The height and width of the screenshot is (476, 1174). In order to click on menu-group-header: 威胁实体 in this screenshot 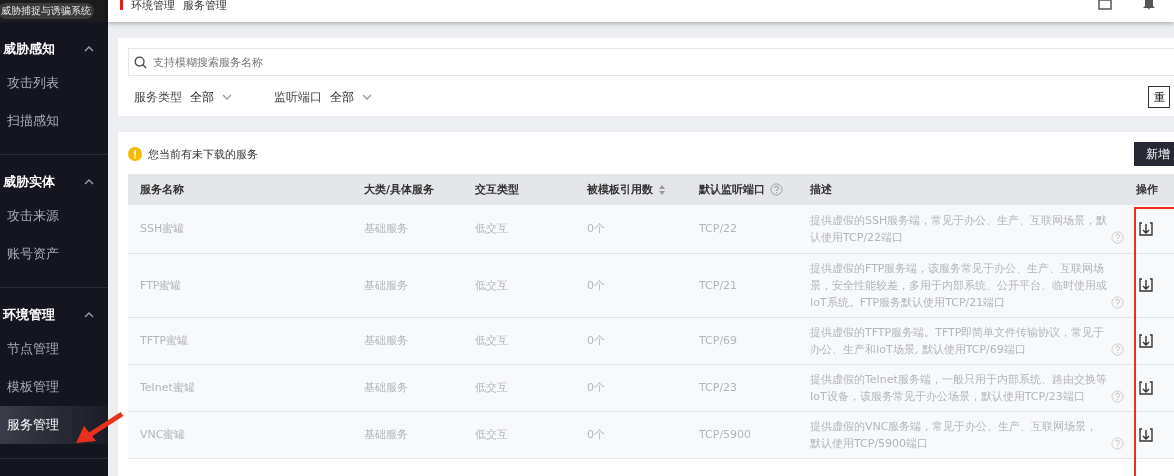, I will do `click(54, 182)`.